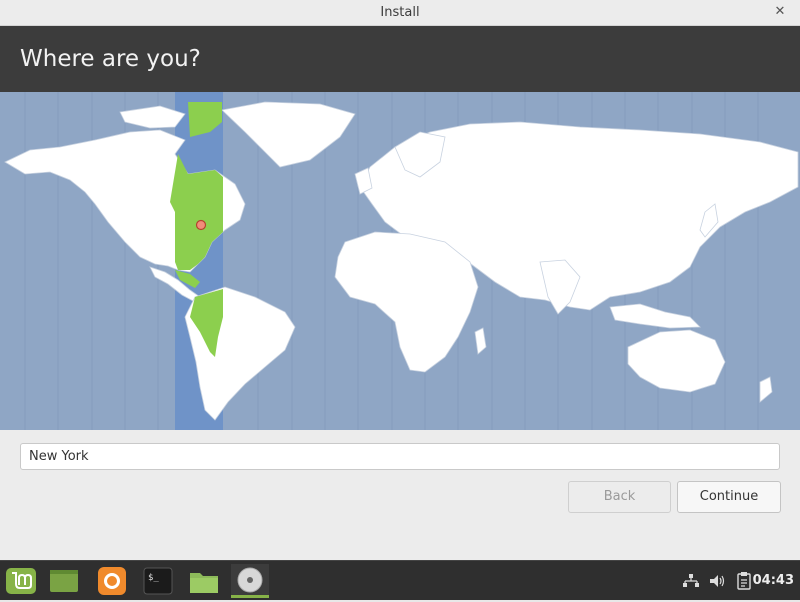 The height and width of the screenshot is (602, 800). What do you see at coordinates (21, 581) in the screenshot?
I see `menu-icon` at bounding box center [21, 581].